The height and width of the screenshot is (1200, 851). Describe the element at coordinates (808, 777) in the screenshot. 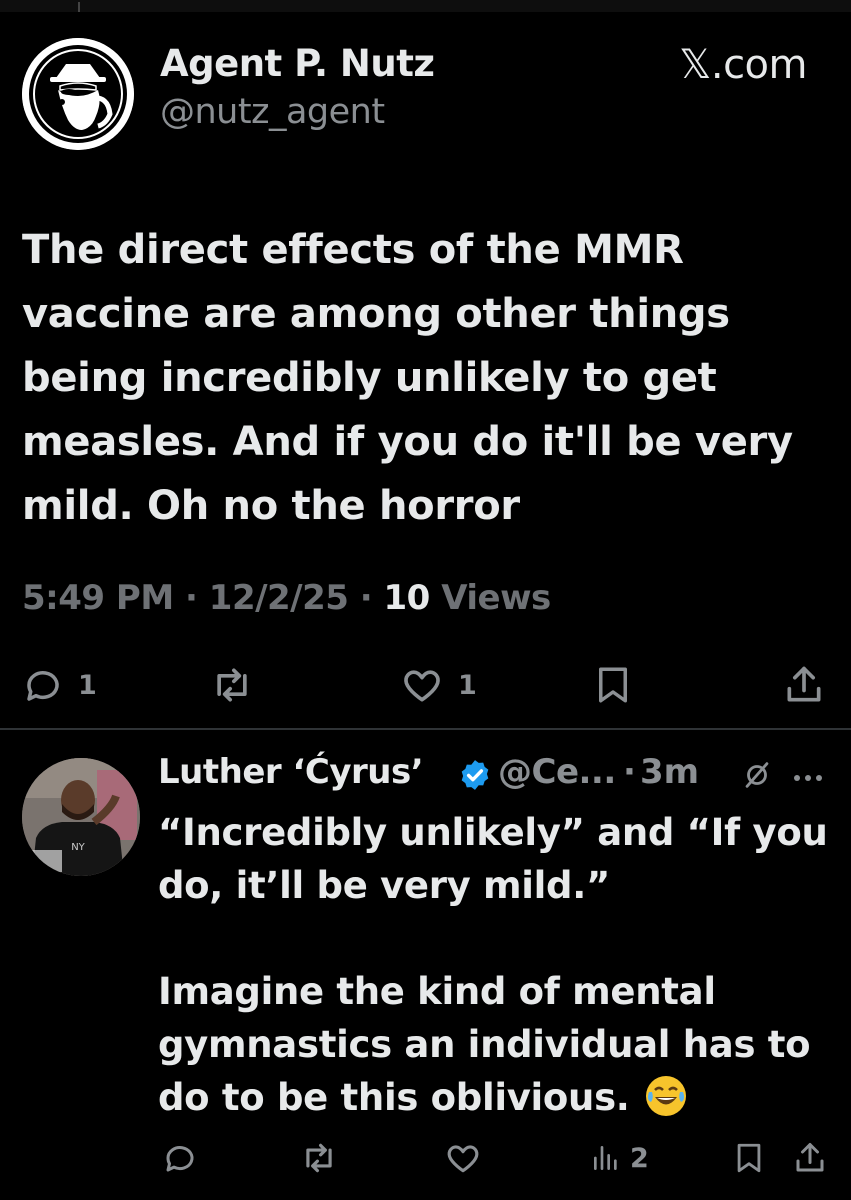

I see `more-options-icon` at that location.